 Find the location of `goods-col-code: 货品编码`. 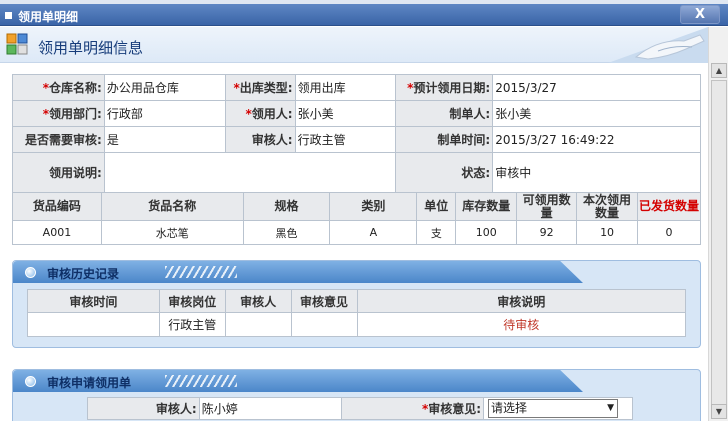

goods-col-code: 货品编码 is located at coordinates (57, 206).